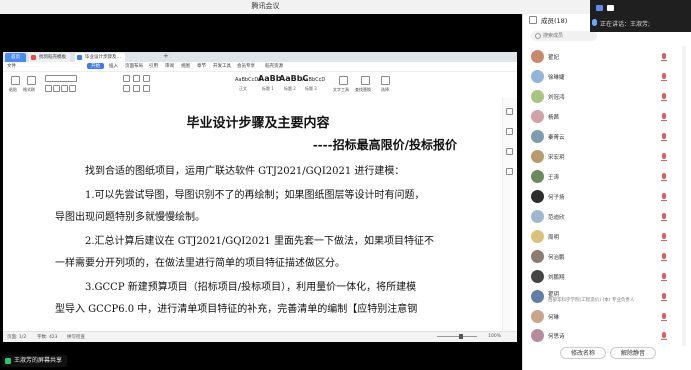 This screenshot has height=370, width=691. I want to click on zoom-slider, so click(457, 336).